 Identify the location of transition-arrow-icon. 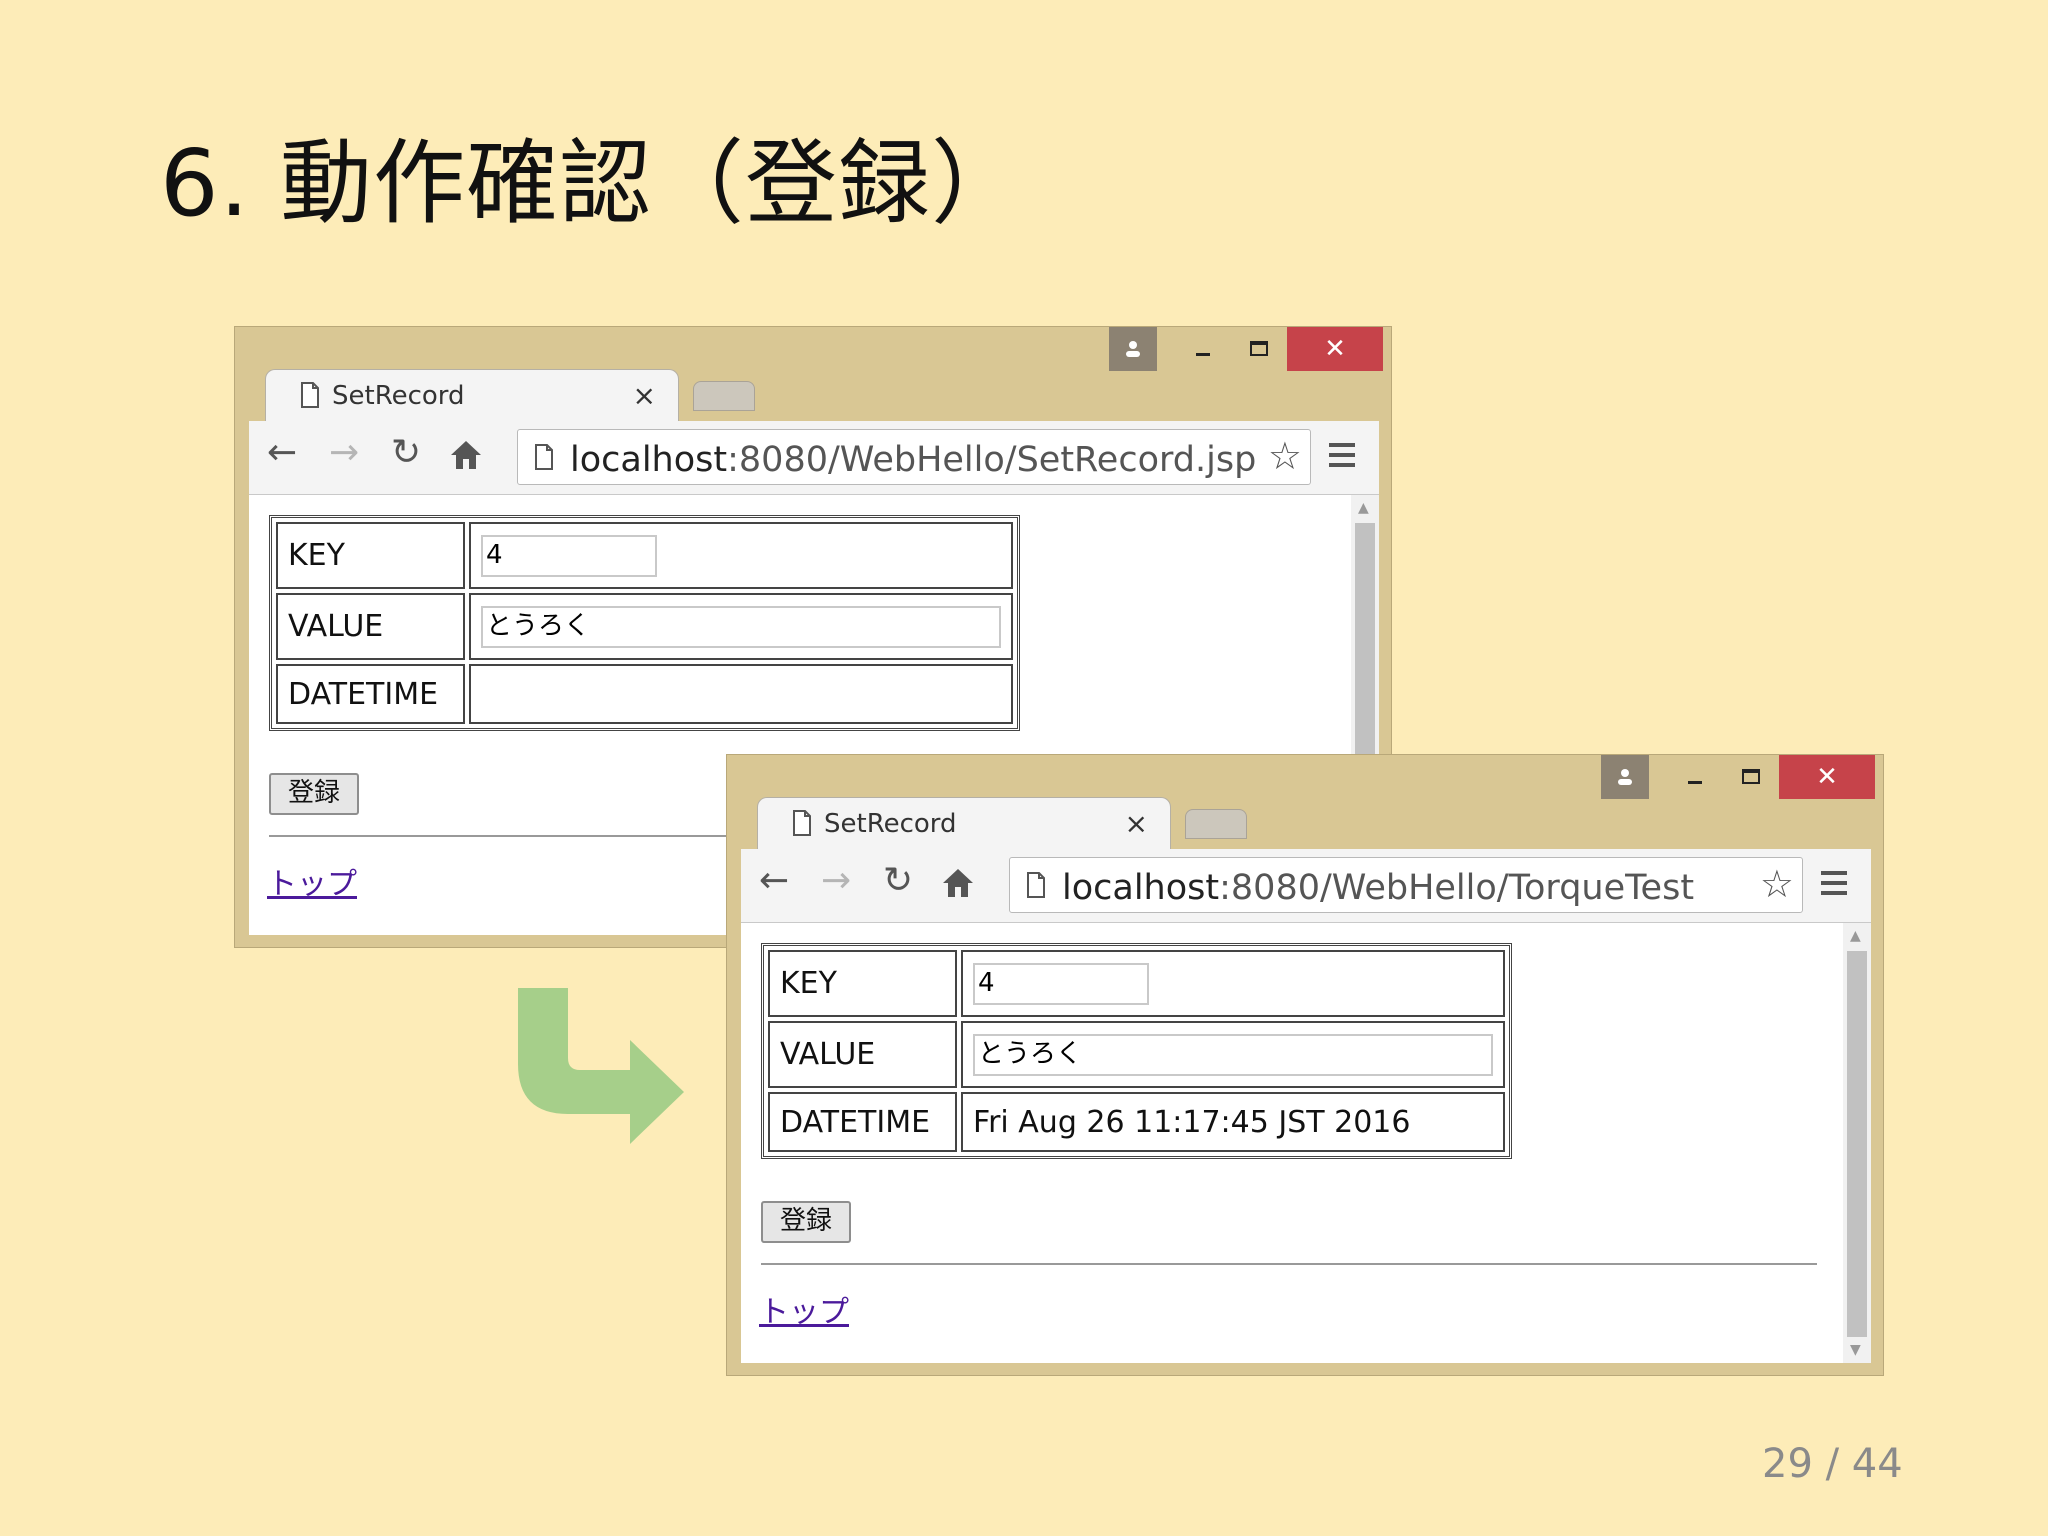
(601, 1066).